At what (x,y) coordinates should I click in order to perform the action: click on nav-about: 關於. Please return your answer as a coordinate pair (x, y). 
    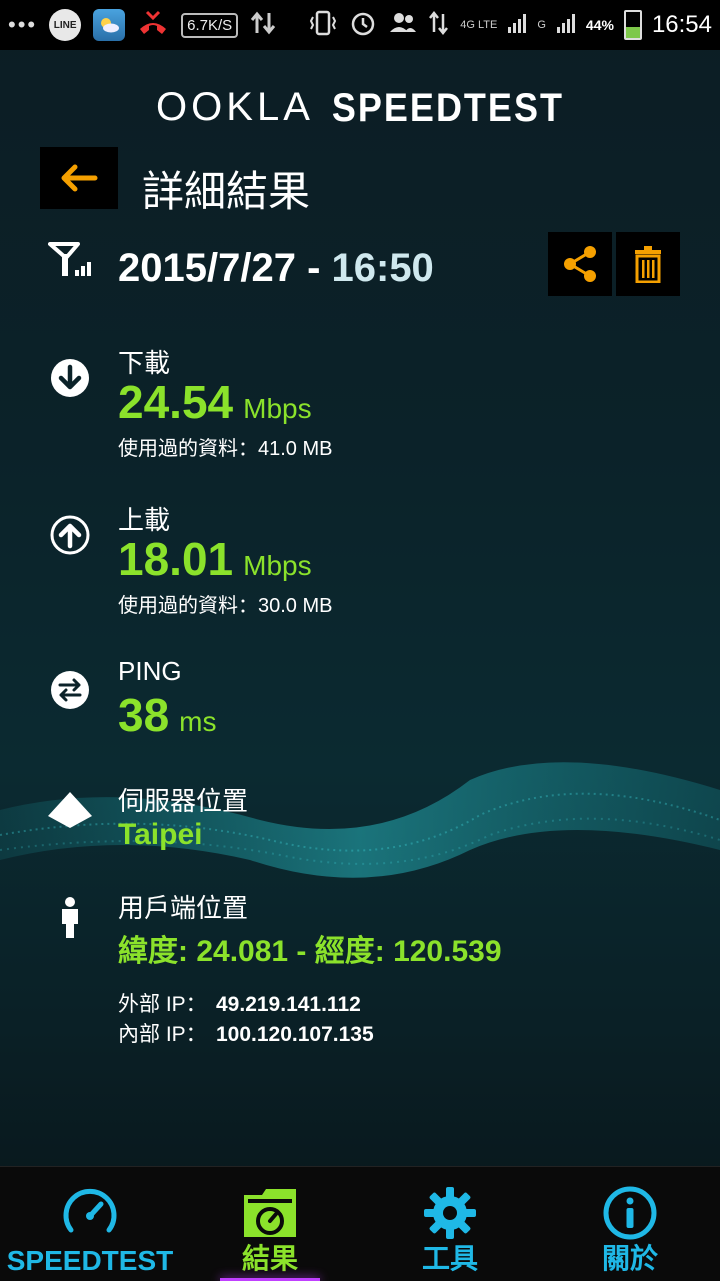
    Looking at the image, I should click on (630, 1224).